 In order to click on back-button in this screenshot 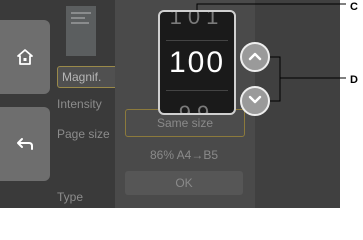, I will do `click(25, 144)`.